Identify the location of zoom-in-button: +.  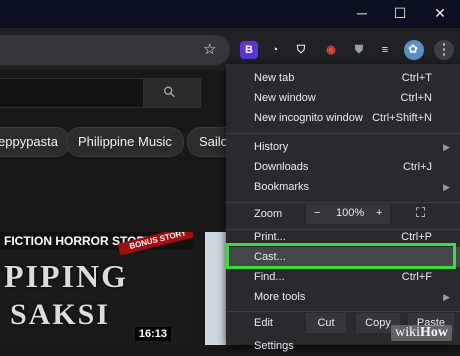
(379, 213).